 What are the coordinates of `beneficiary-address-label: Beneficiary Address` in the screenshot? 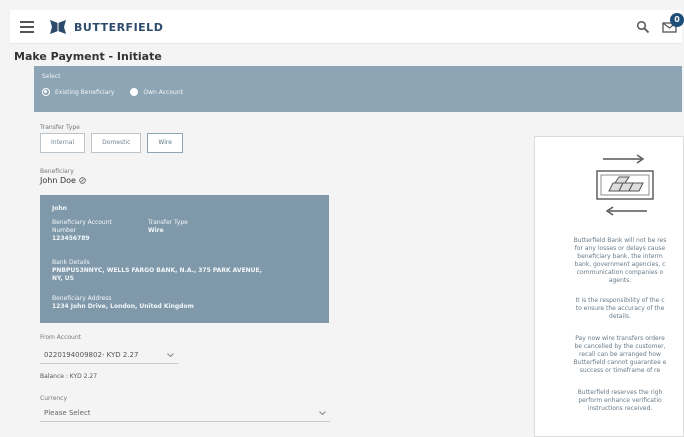 It's located at (82, 298).